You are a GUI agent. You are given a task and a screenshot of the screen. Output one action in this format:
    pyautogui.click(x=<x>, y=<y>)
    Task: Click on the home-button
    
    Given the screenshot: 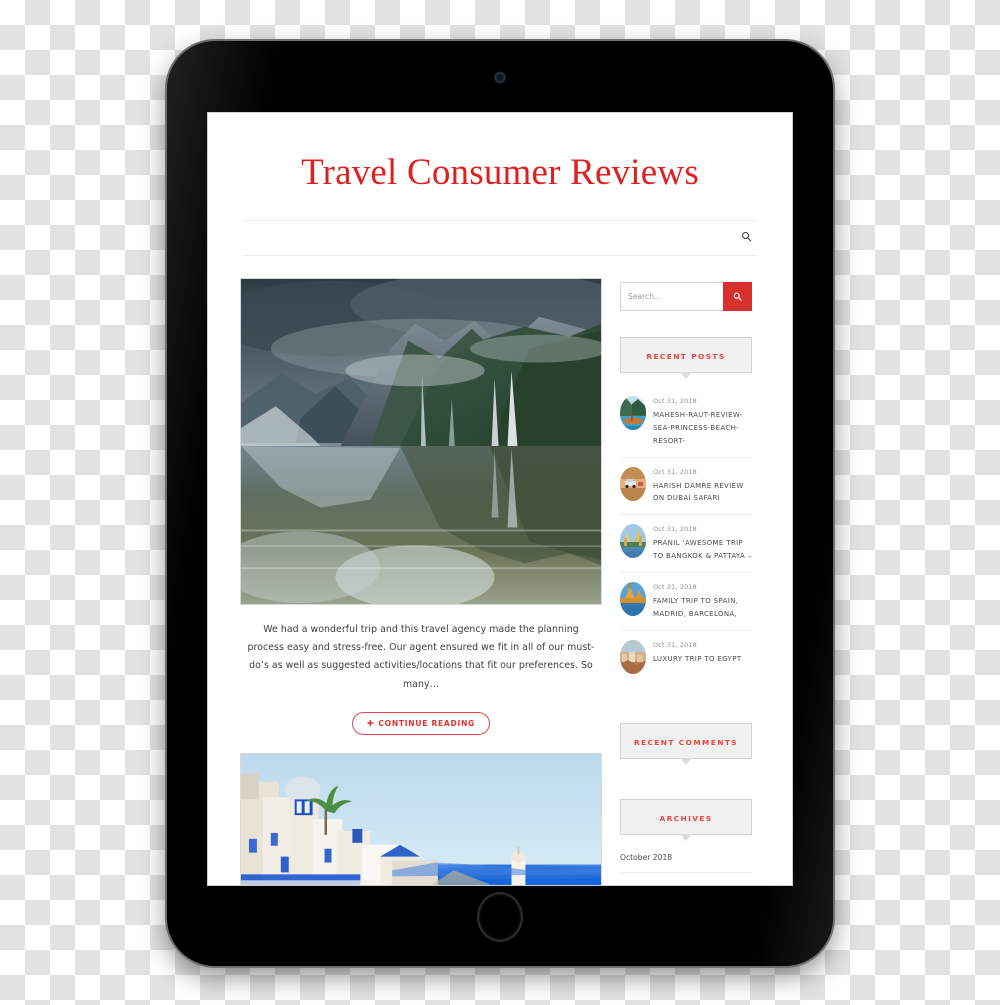 What is the action you would take?
    pyautogui.click(x=500, y=917)
    